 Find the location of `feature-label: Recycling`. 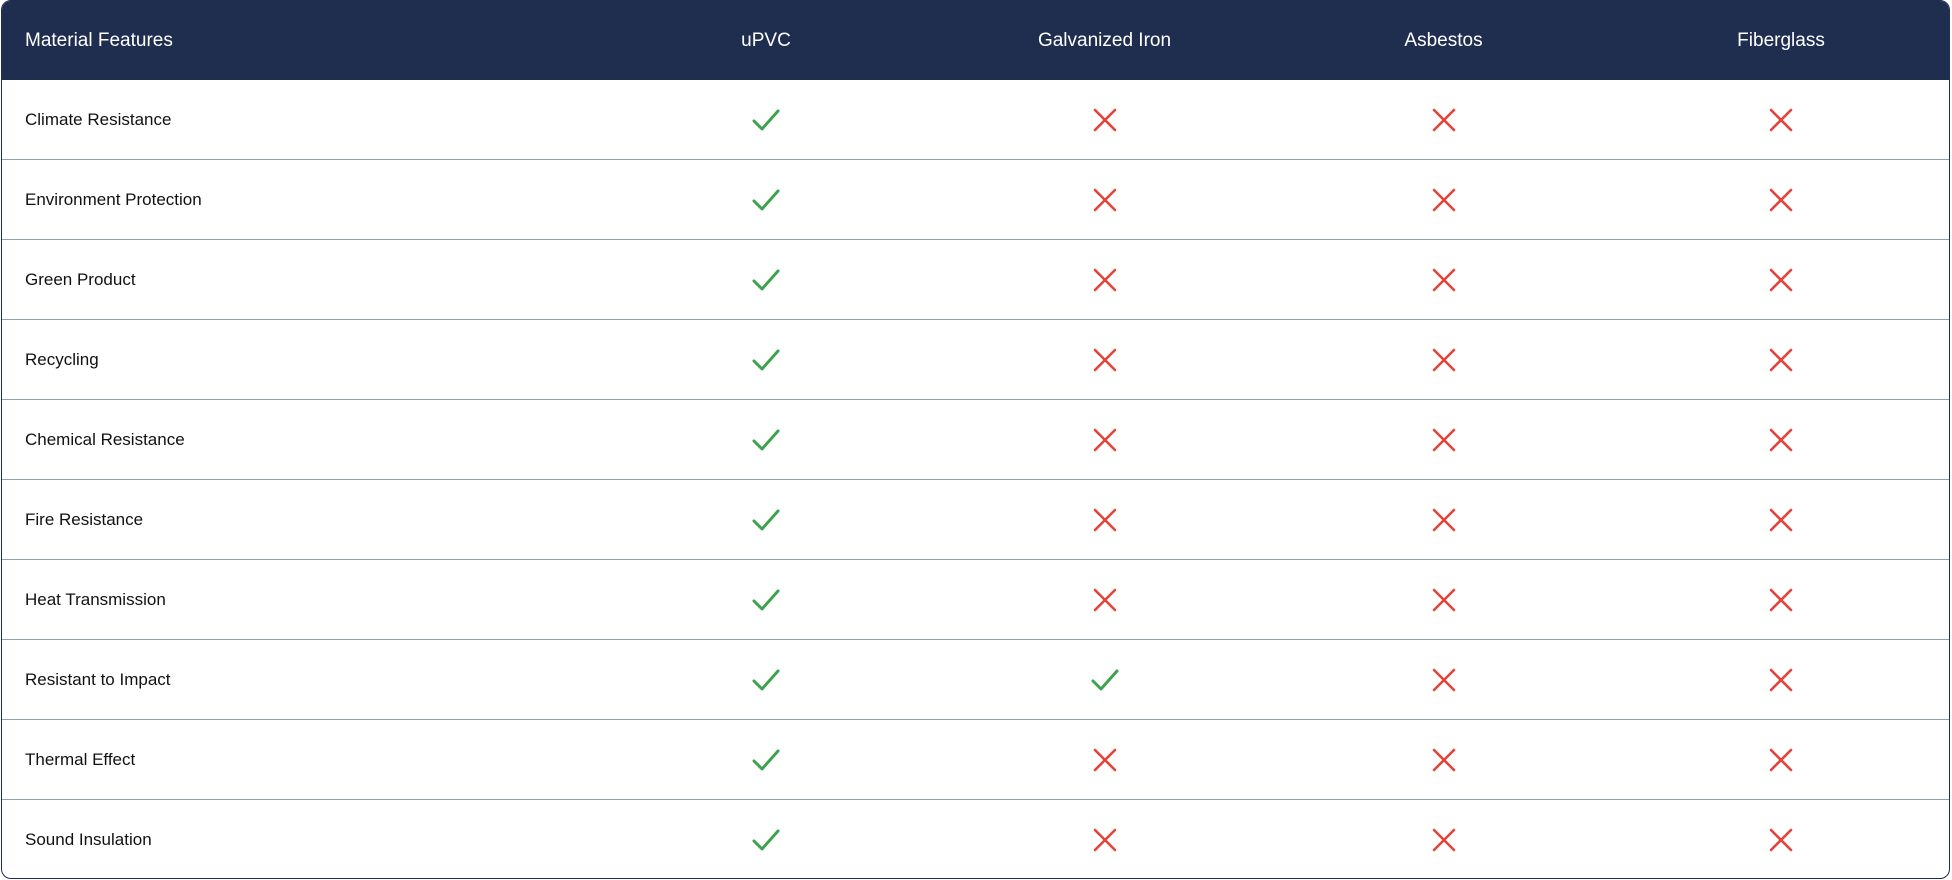

feature-label: Recycling is located at coordinates (62, 359).